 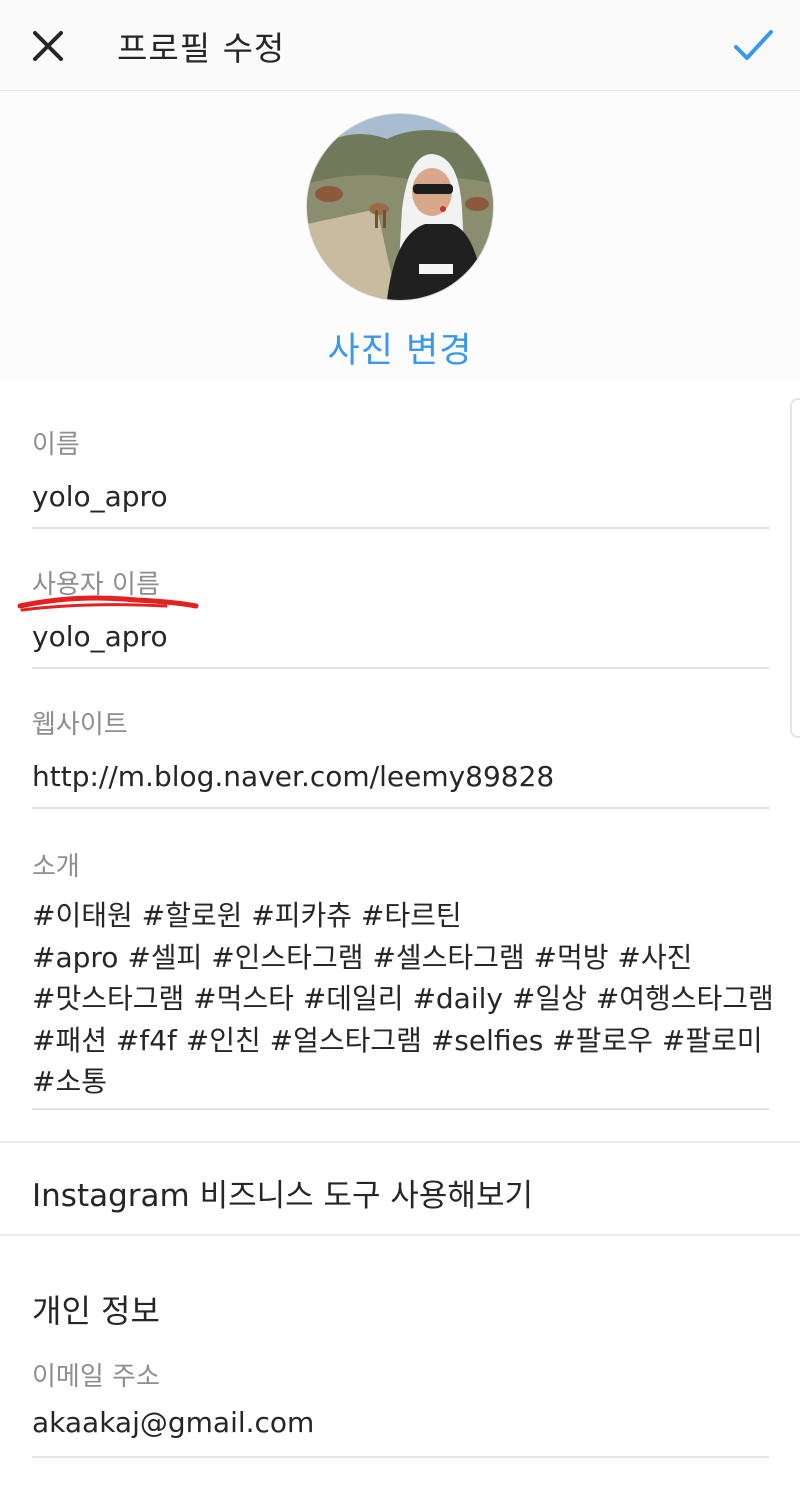 I want to click on bio-line: #맛스타그램 #먹스타 #데일리 #daily #일상 #여행스타그램, so click(x=403, y=998).